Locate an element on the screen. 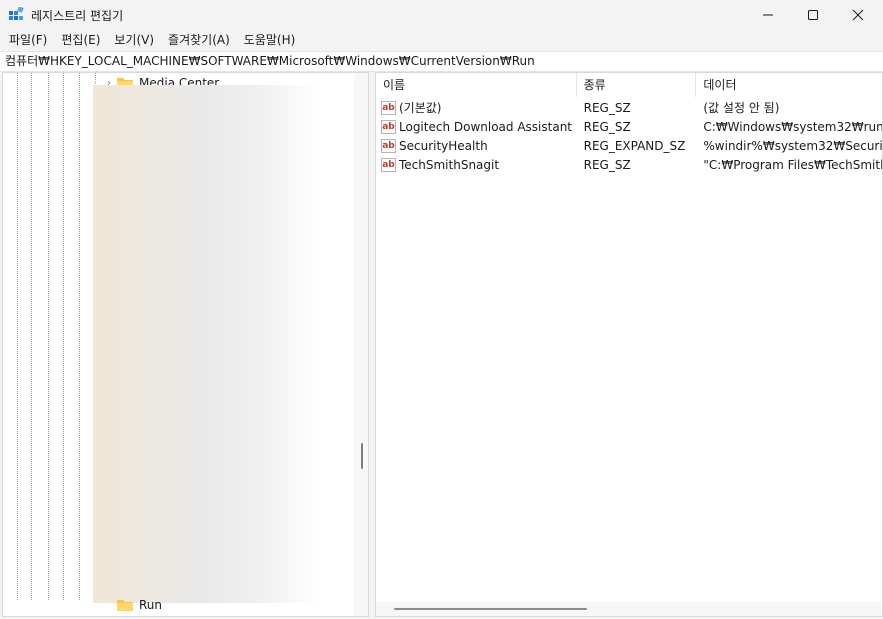 The height and width of the screenshot is (619, 883). window-title: 레지스트리 편집기 is located at coordinates (77, 16).